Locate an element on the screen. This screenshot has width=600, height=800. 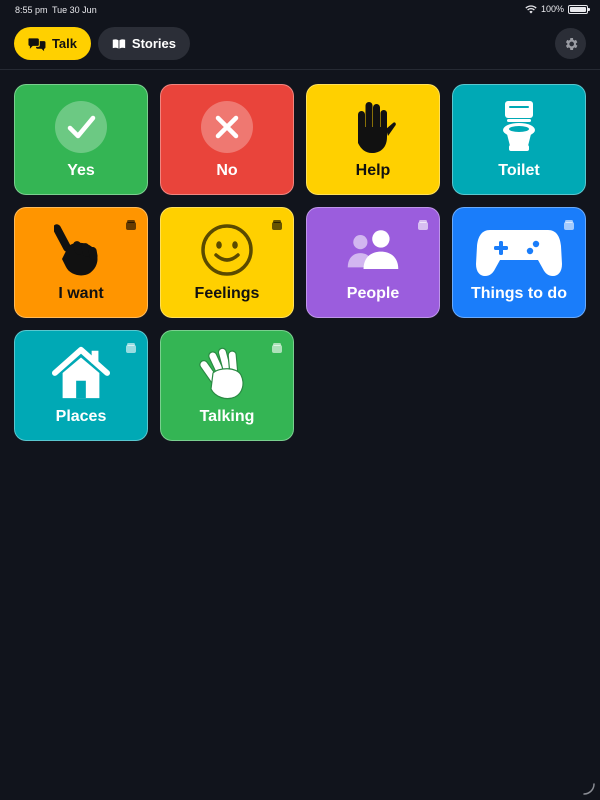
settings-button is located at coordinates (570, 43).